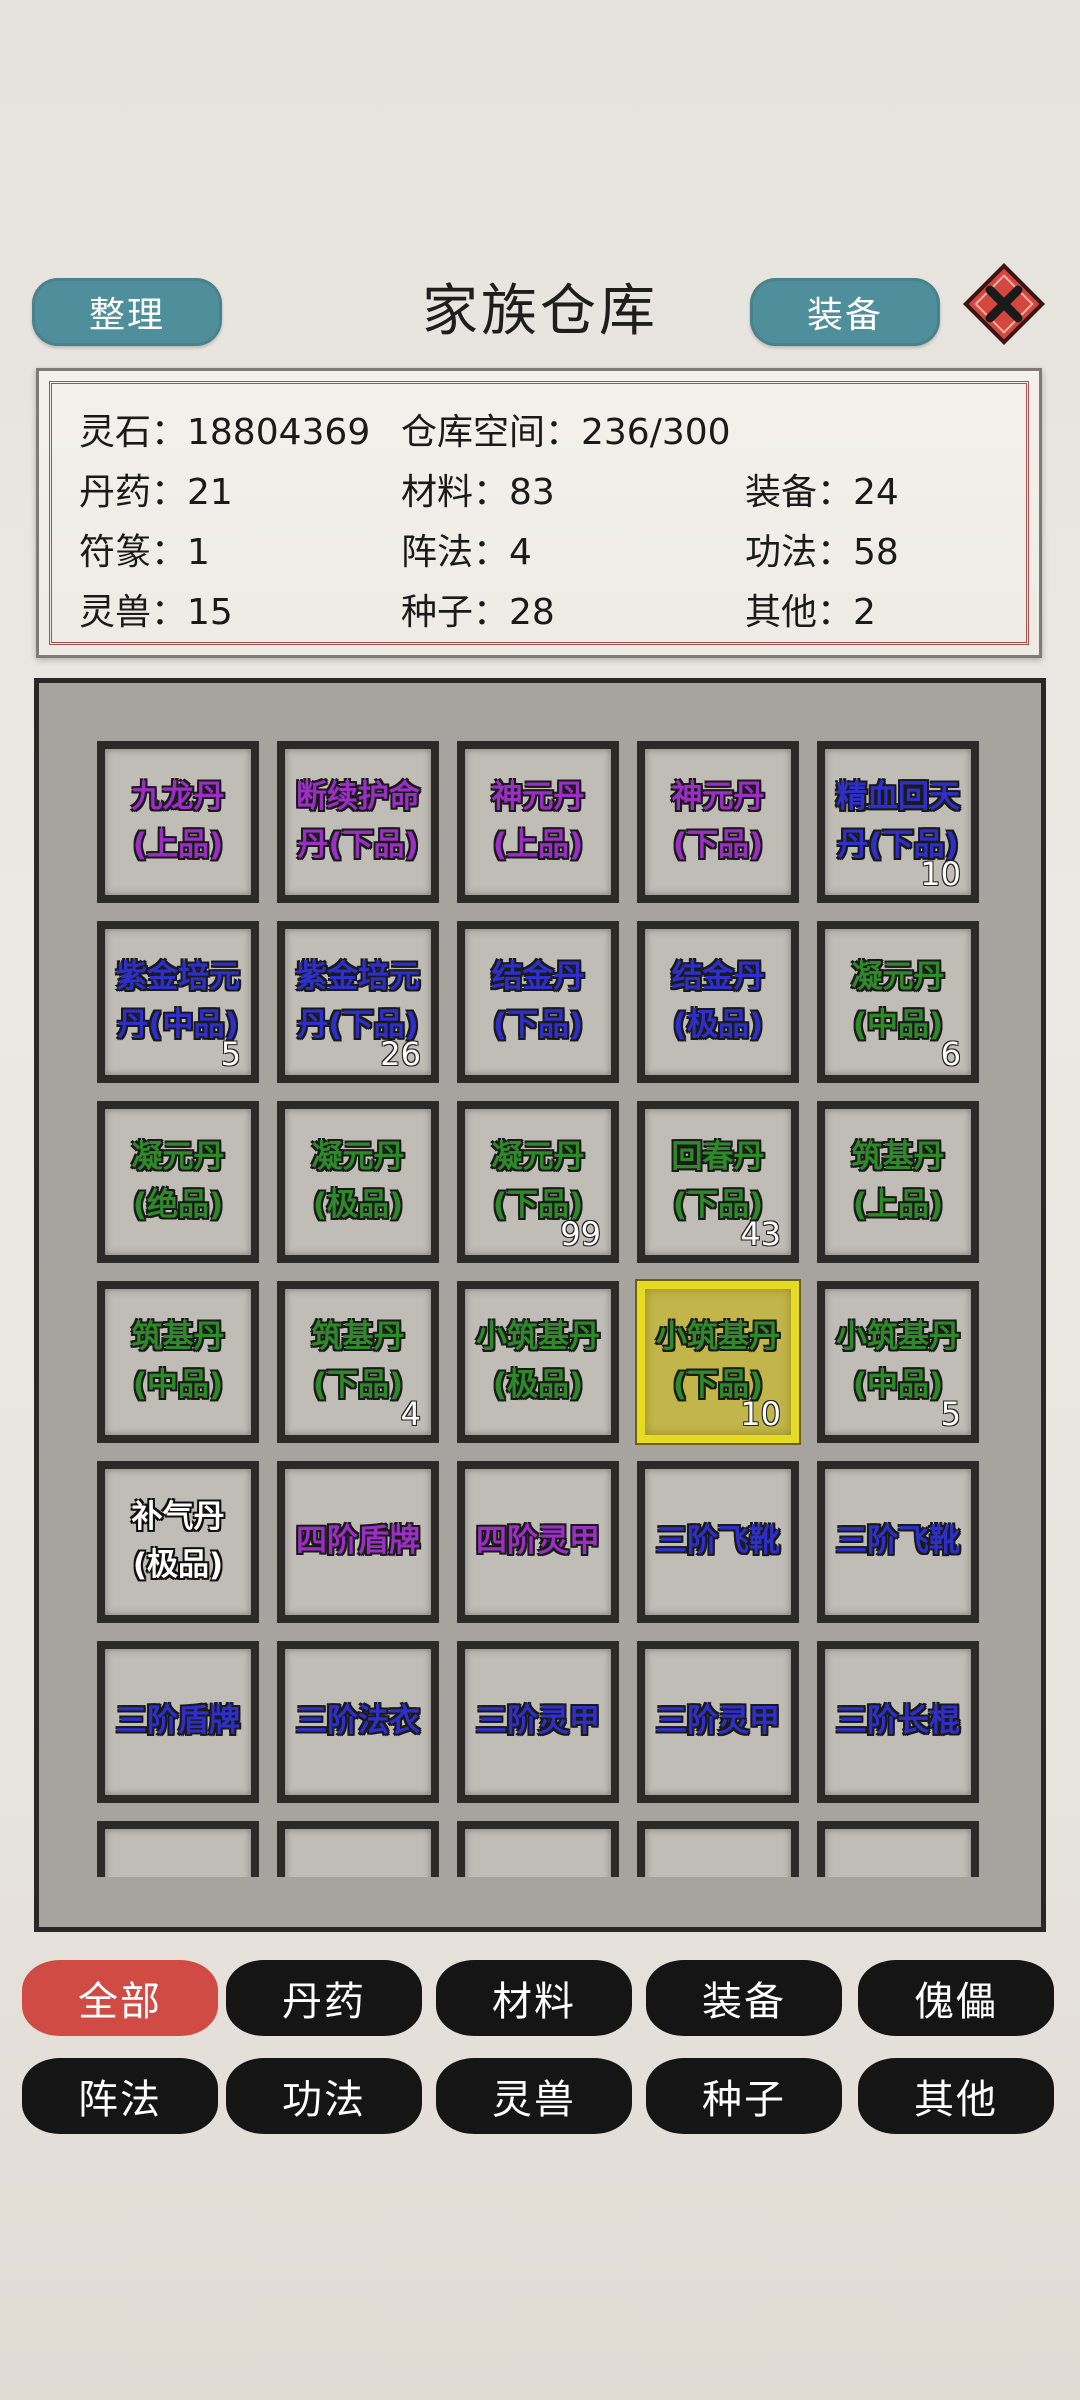 This screenshot has height=2400, width=1080. I want to click on item-name: 凝元丹 (绝品), so click(178, 1181).